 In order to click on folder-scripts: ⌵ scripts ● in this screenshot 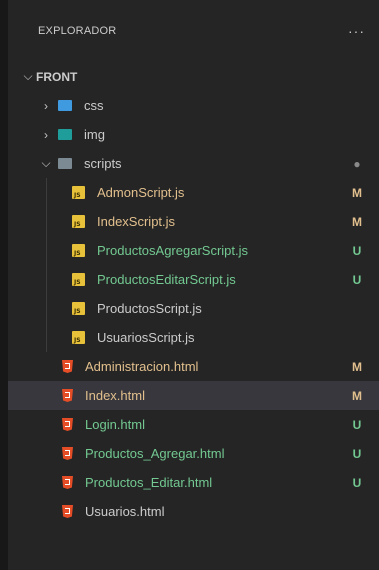, I will do `click(193, 163)`.